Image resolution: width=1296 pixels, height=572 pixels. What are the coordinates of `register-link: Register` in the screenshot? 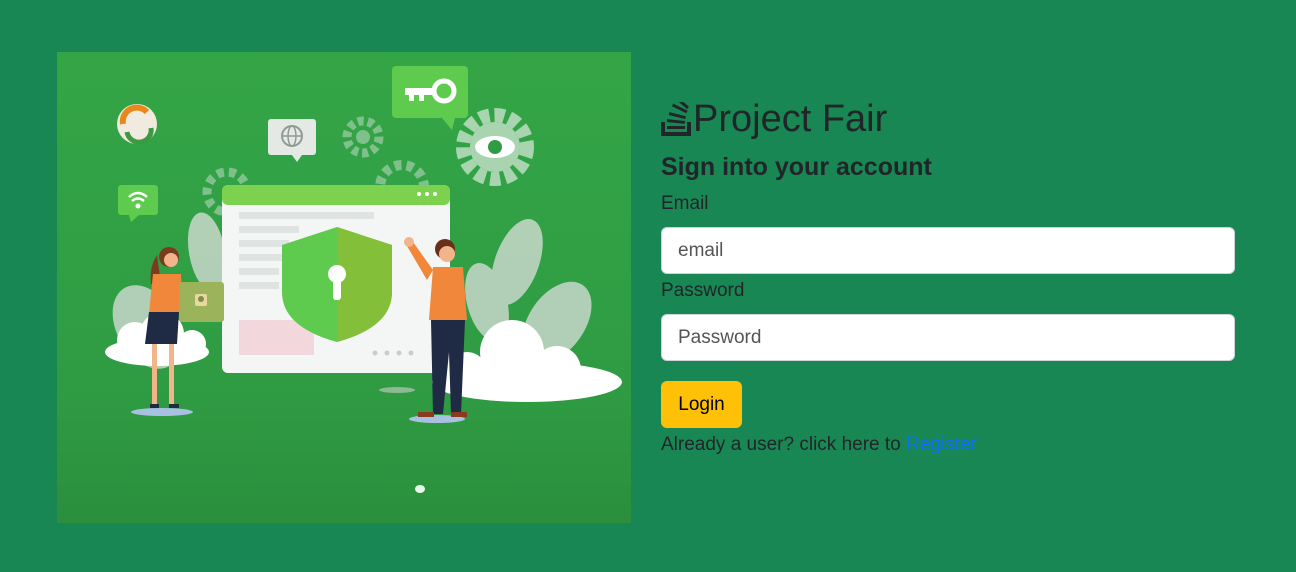 It's located at (941, 444).